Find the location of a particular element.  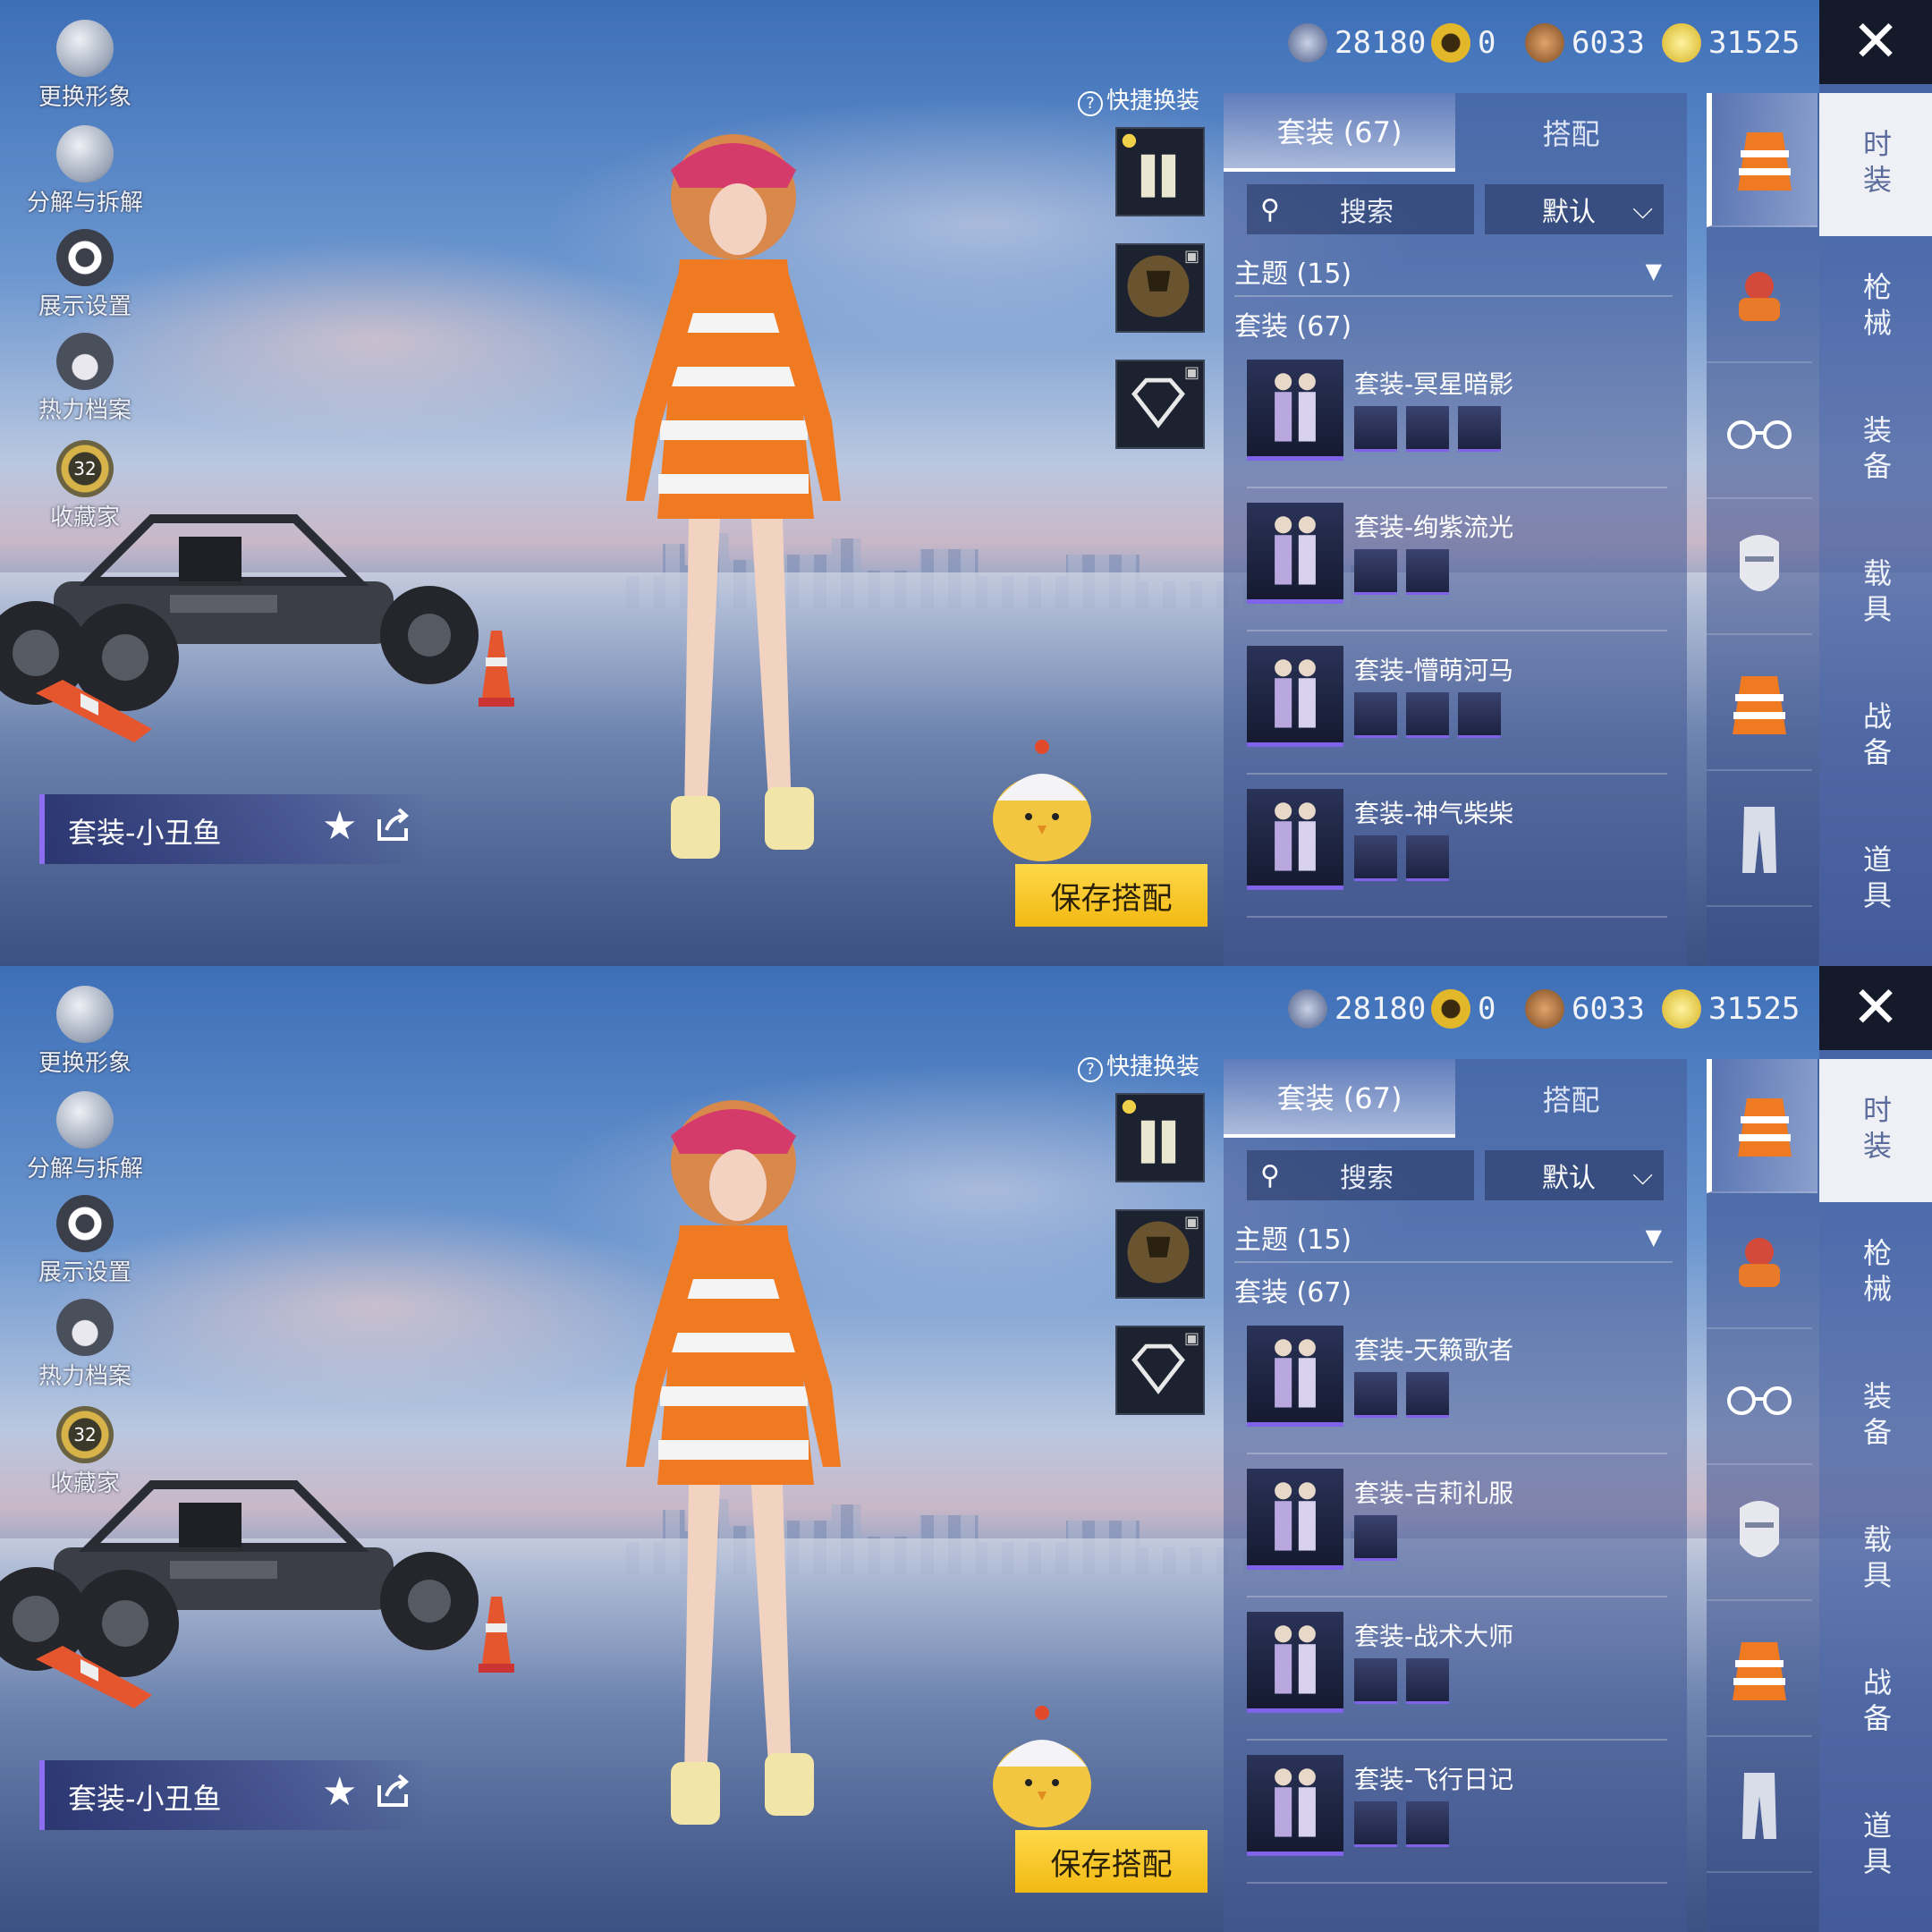

change-avatar-label: 更换形象 is located at coordinates (84, 1063).